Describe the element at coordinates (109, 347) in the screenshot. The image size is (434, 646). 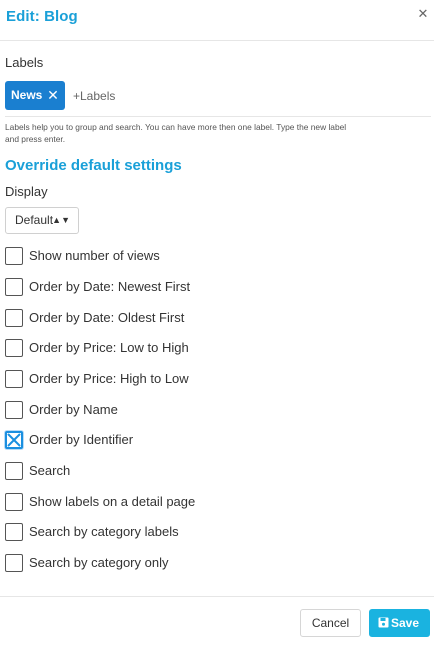
I see `option-label: Order by Price: Low to High` at that location.